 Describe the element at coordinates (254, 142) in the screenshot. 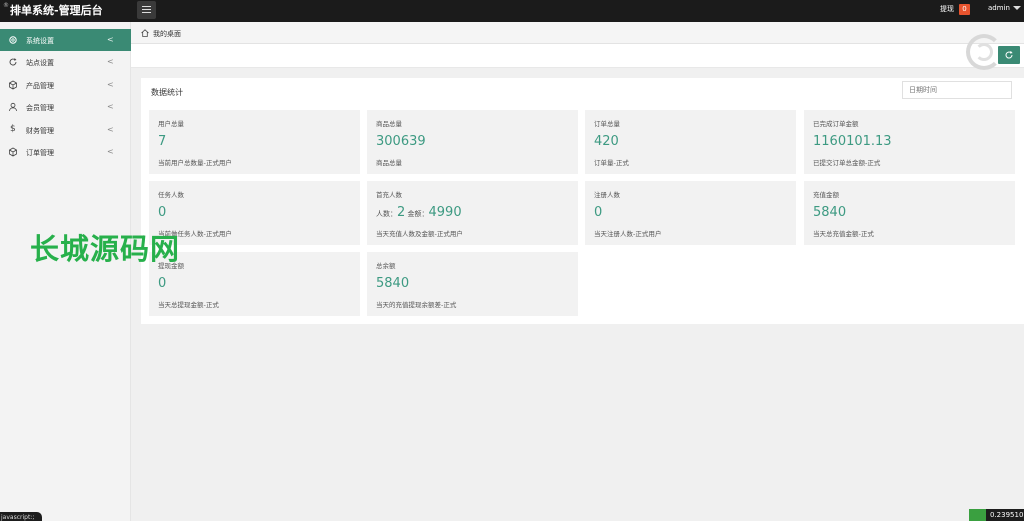

I see `stat-card-users: 用户总量 7 当前用户总数量-正式用户` at that location.